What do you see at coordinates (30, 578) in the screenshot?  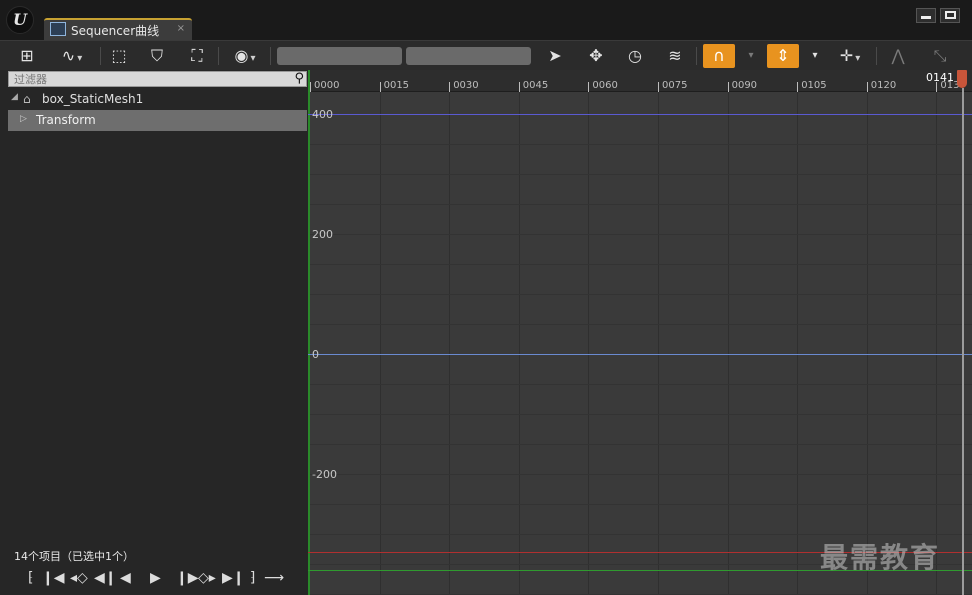 I see `jump-to-start-icon: ⁅` at bounding box center [30, 578].